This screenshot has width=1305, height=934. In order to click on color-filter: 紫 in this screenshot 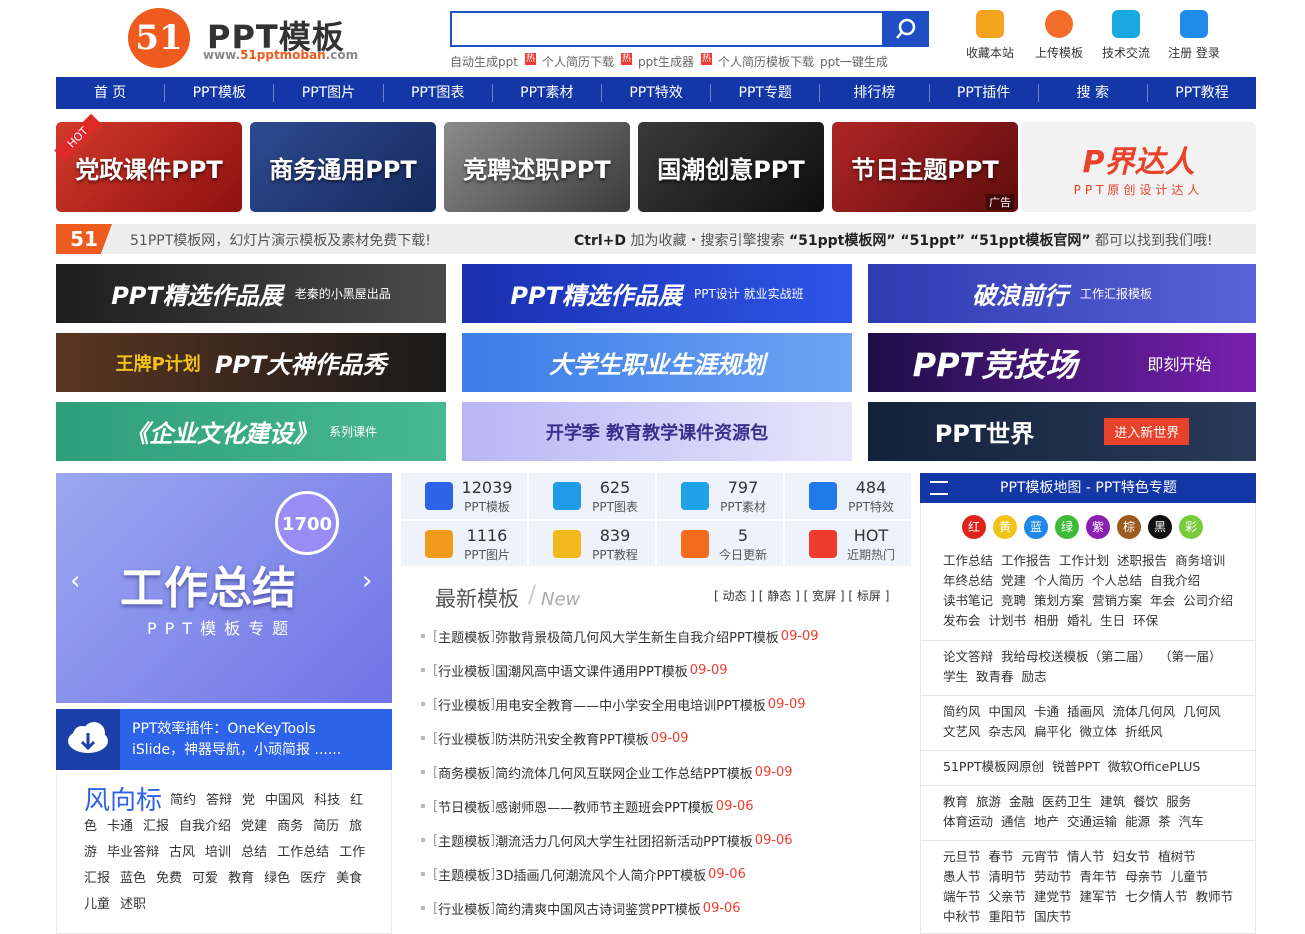, I will do `click(1098, 527)`.